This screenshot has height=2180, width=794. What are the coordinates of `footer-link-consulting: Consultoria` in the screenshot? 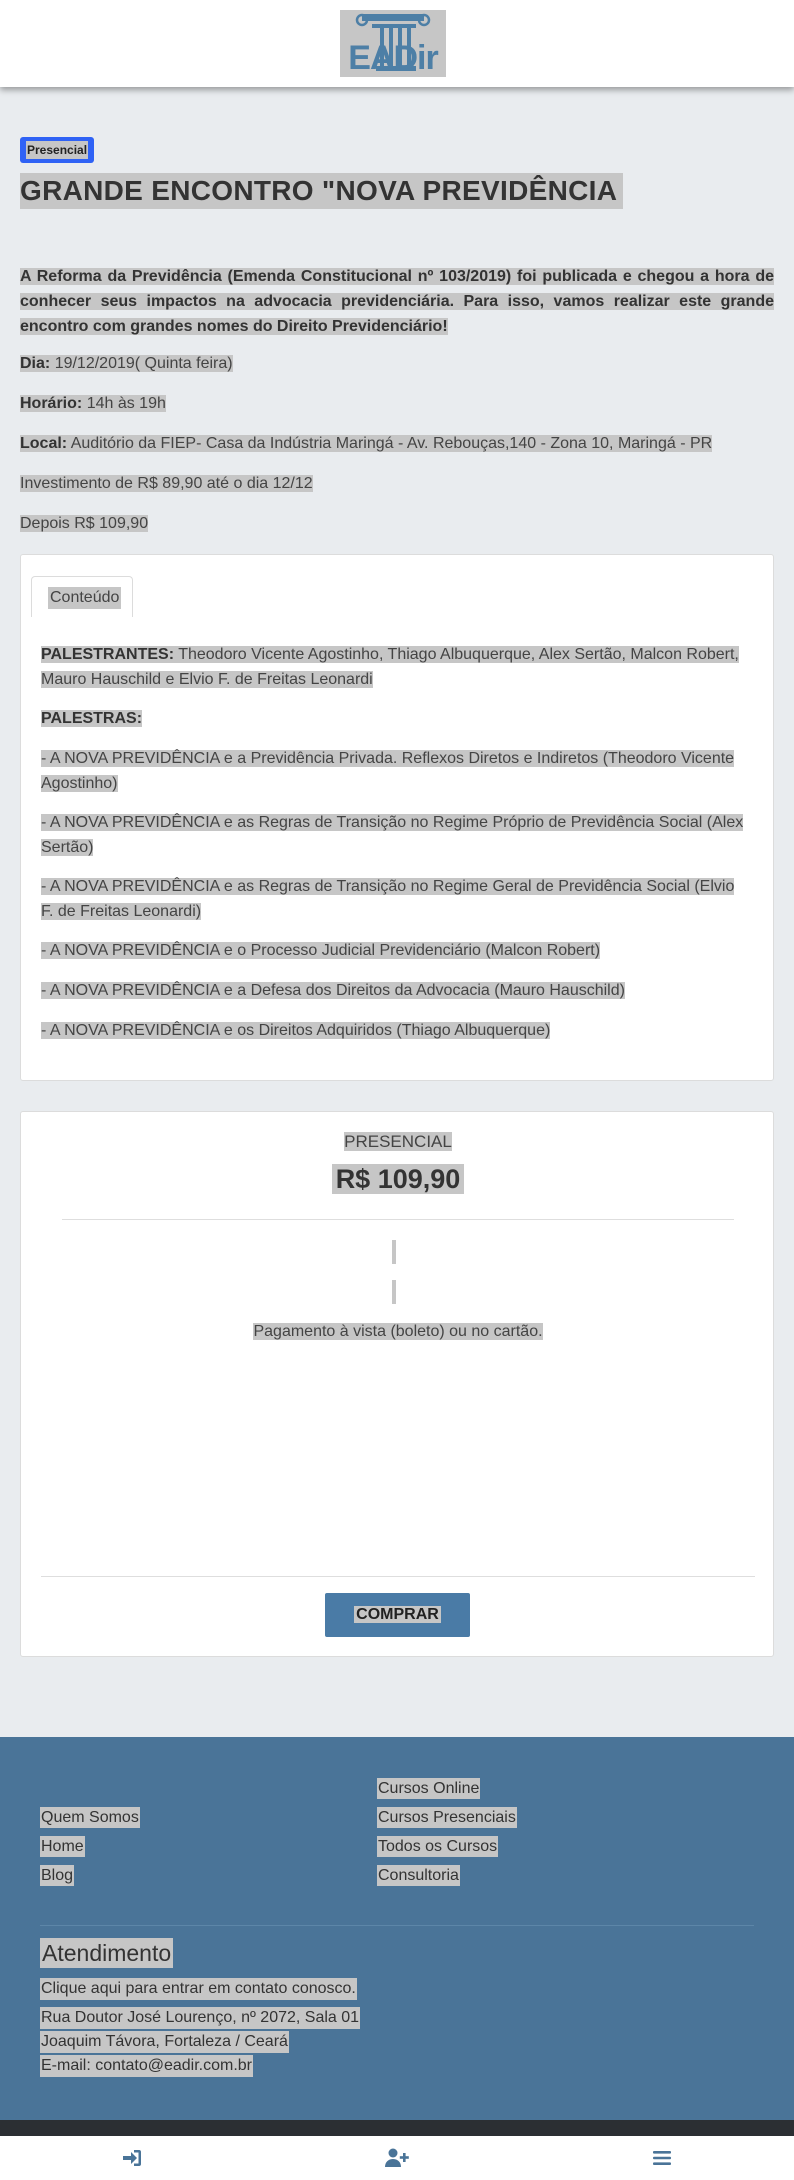 It's located at (418, 1875).